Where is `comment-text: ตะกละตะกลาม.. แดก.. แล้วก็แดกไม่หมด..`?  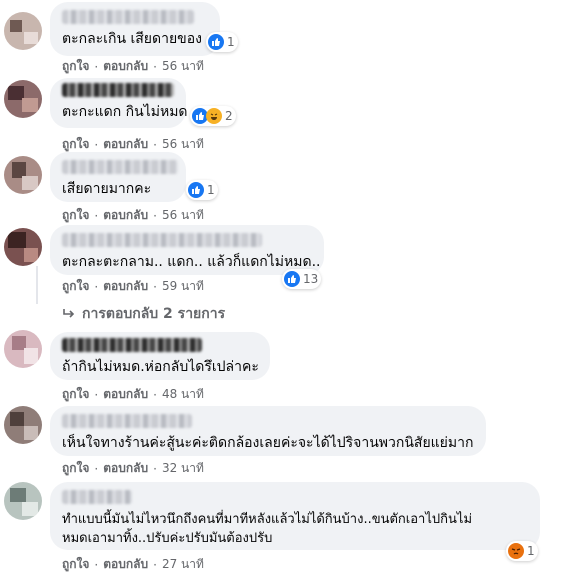 comment-text: ตะกละตะกลาม.. แดก.. แล้วก็แดกไม่หมด.. is located at coordinates (191, 262).